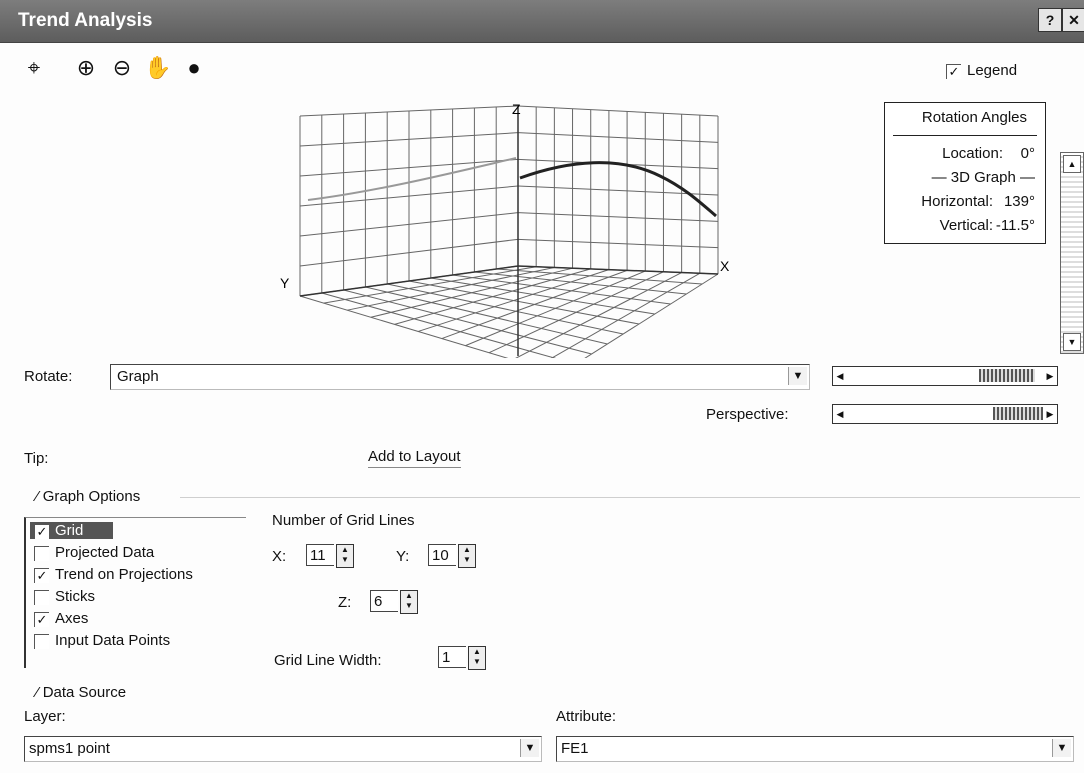 Image resolution: width=1084 pixels, height=773 pixels. I want to click on z-grid-label: Z:, so click(345, 602).